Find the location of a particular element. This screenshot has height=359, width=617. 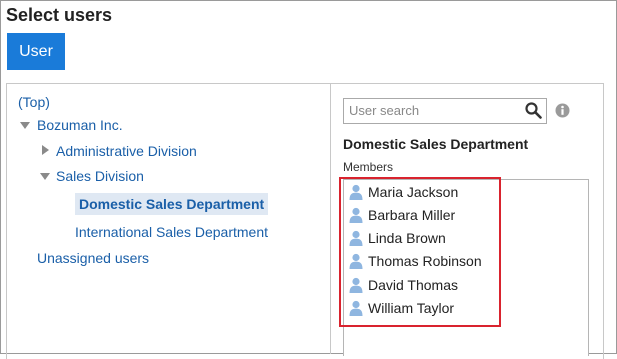

info-icon is located at coordinates (562, 110).